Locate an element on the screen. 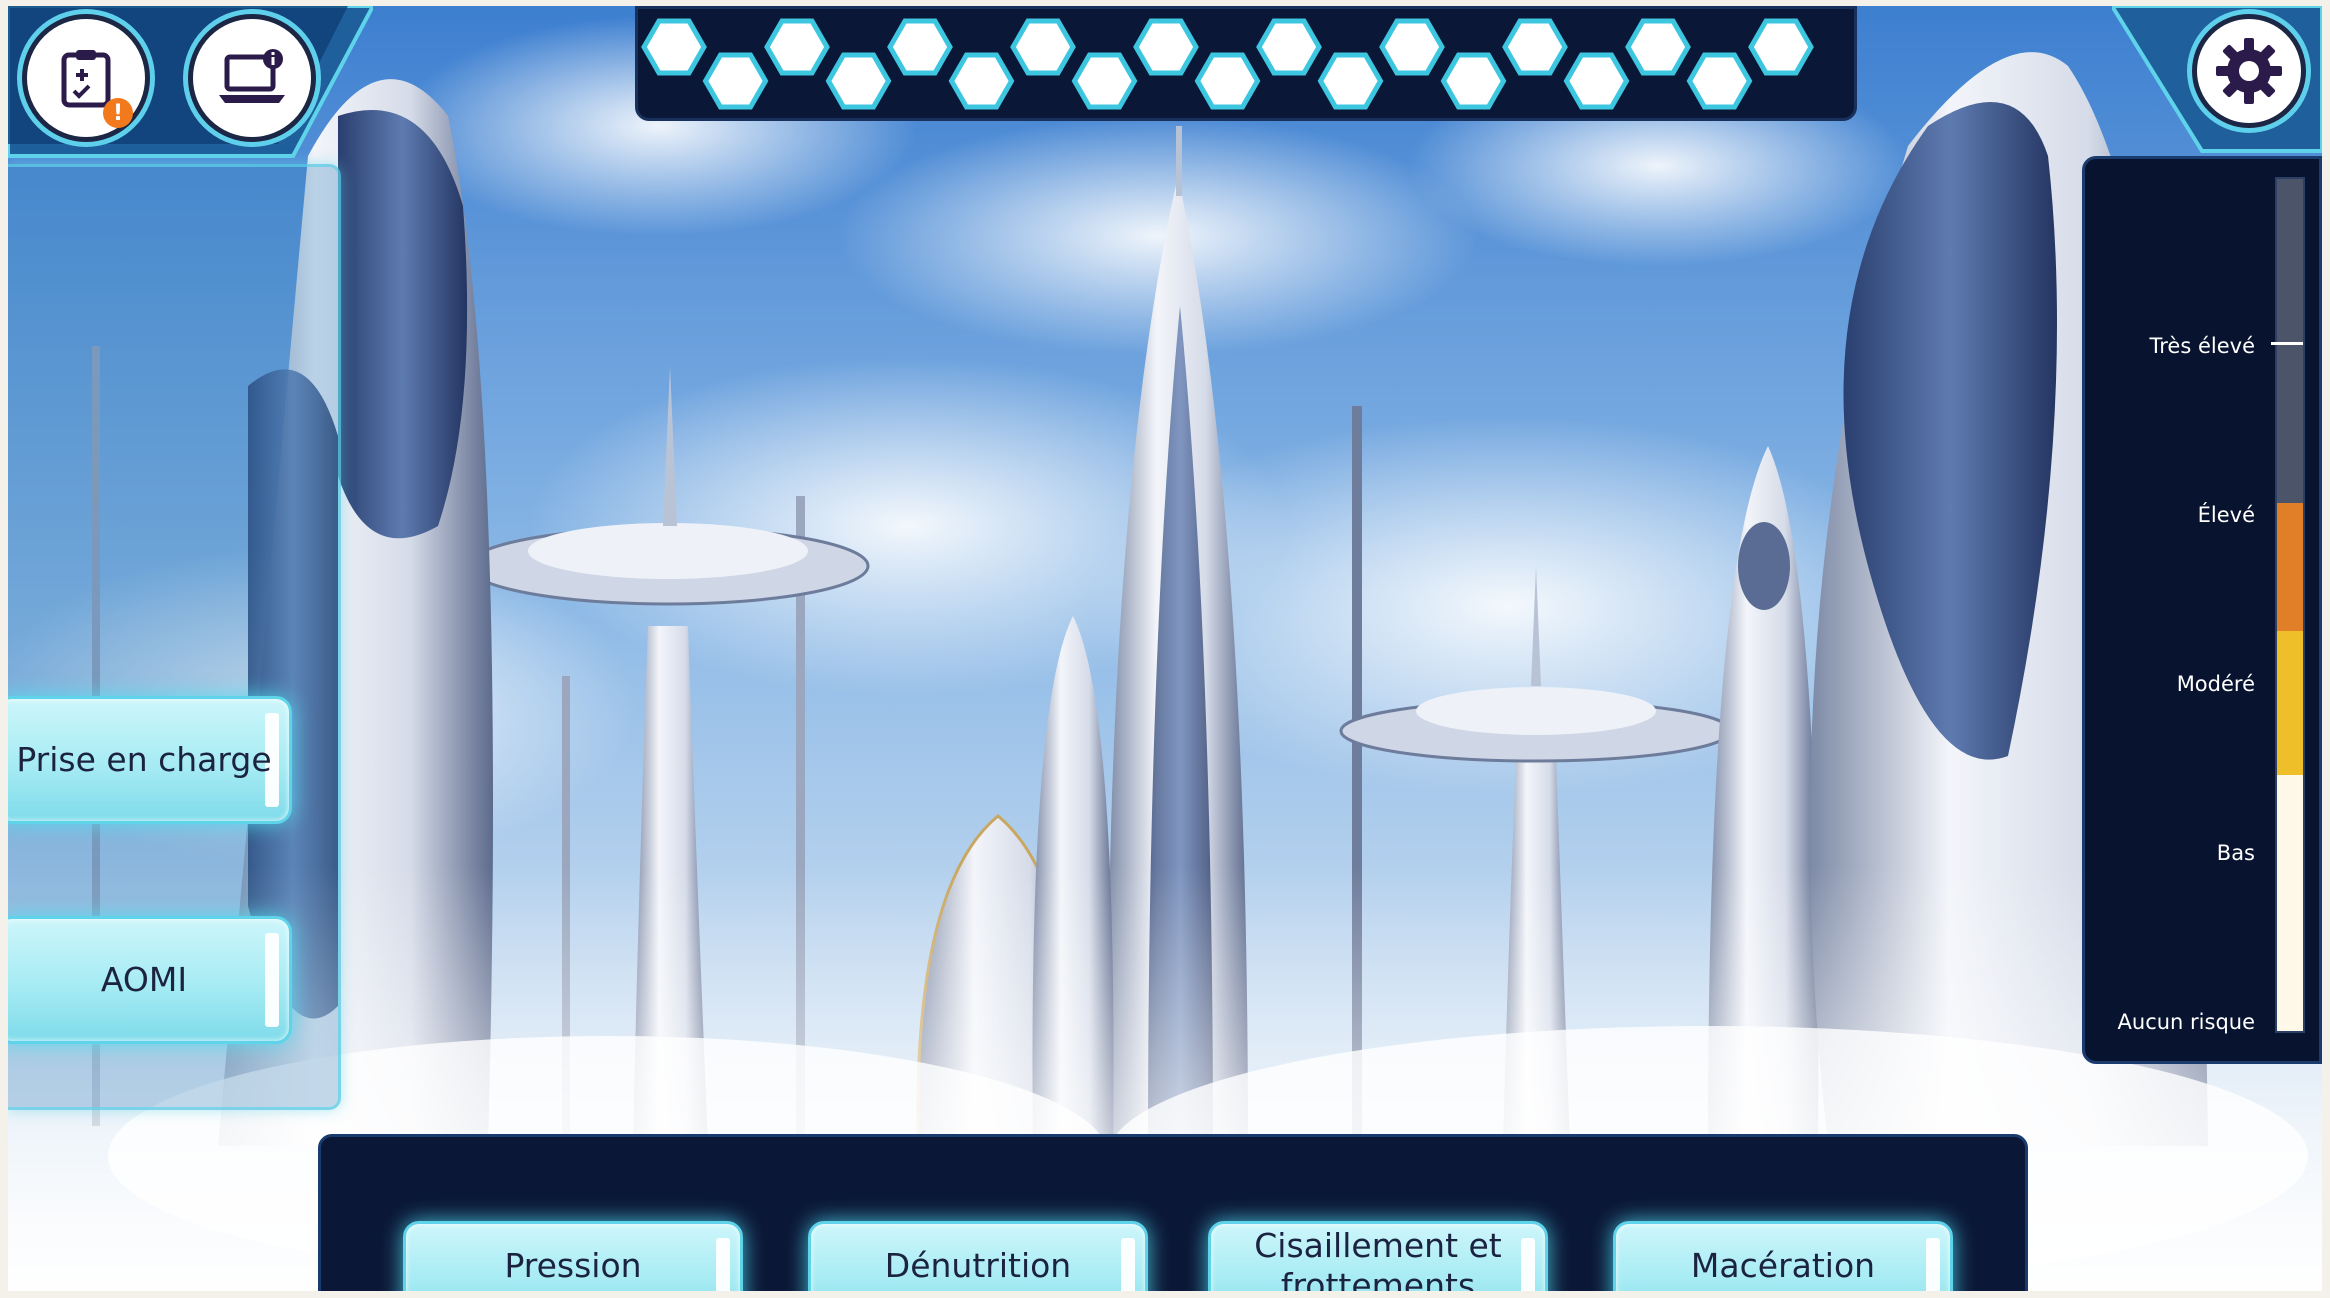  maceration-button: Macération is located at coordinates (1783, 1256).